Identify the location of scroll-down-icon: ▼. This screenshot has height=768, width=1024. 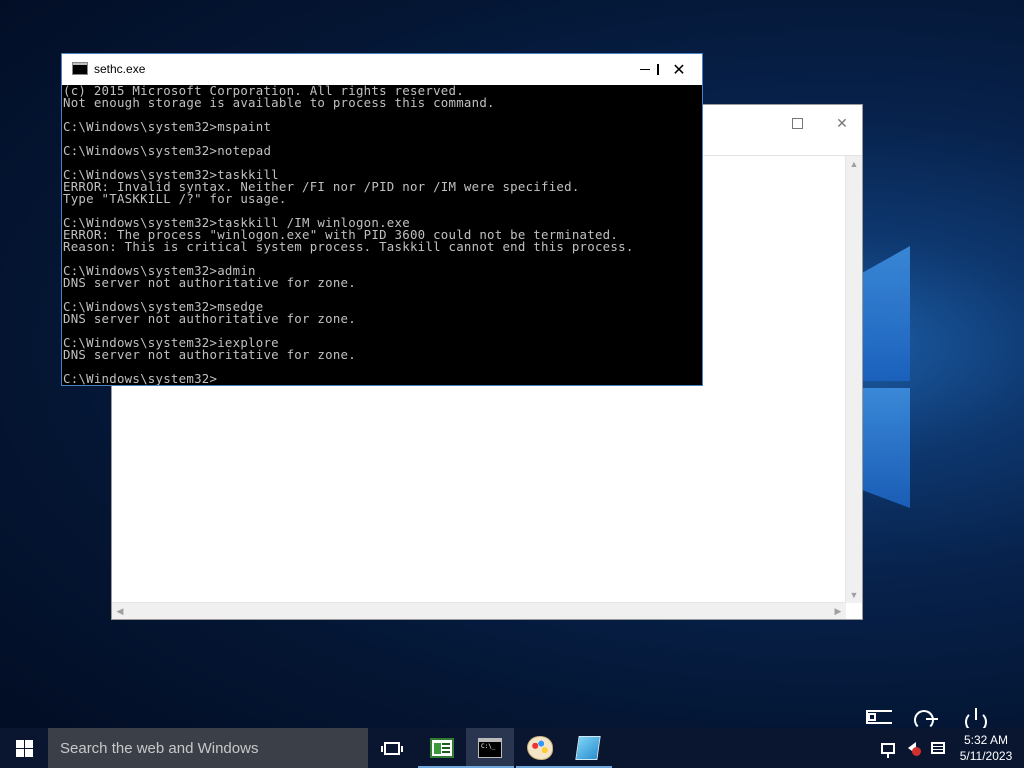
(854, 595).